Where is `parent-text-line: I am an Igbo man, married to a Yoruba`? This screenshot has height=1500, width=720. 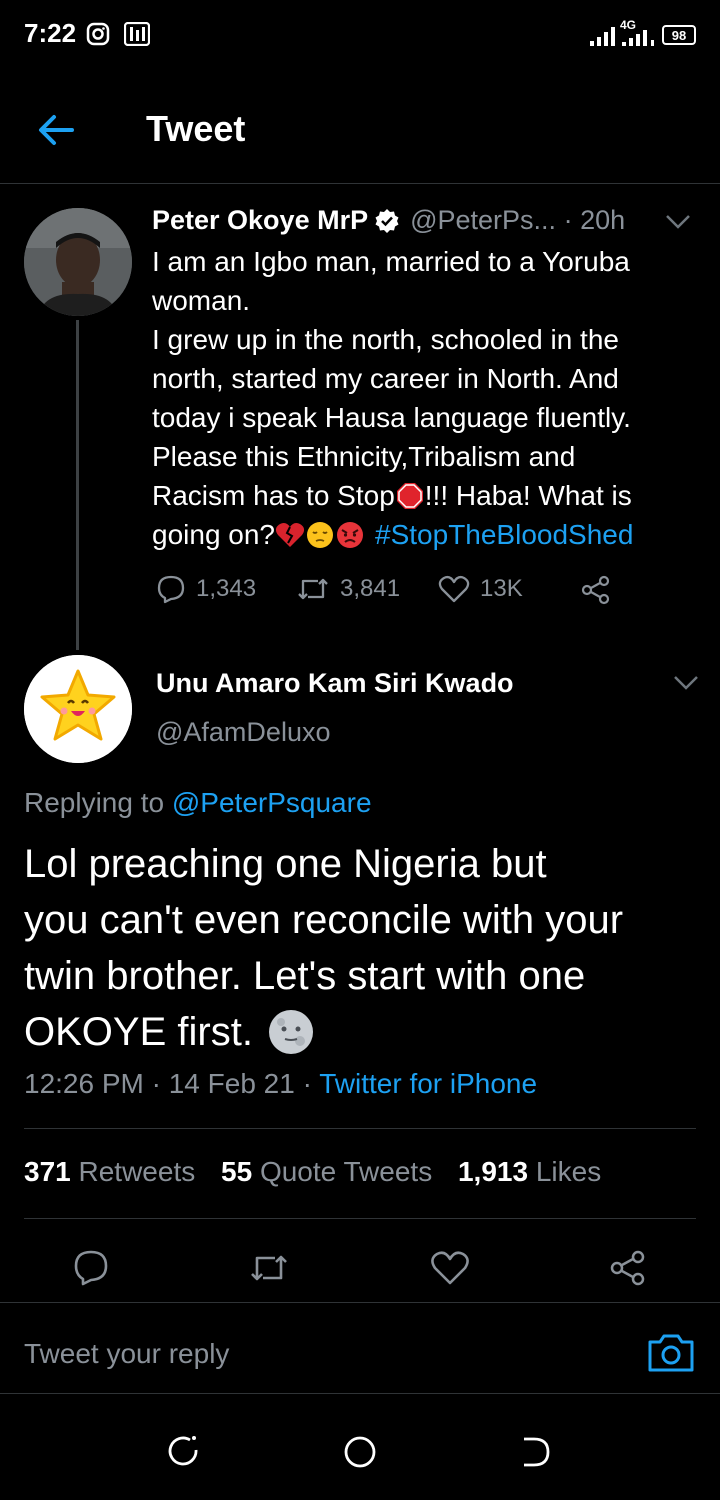
parent-text-line: I am an Igbo man, married to a Yoruba is located at coordinates (391, 261).